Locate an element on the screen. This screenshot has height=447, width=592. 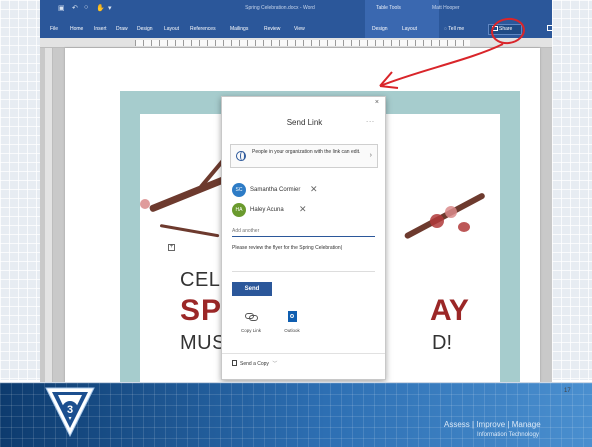
recipient-chip: HA Haley Acuna ✕ is located at coordinates (272, 210).